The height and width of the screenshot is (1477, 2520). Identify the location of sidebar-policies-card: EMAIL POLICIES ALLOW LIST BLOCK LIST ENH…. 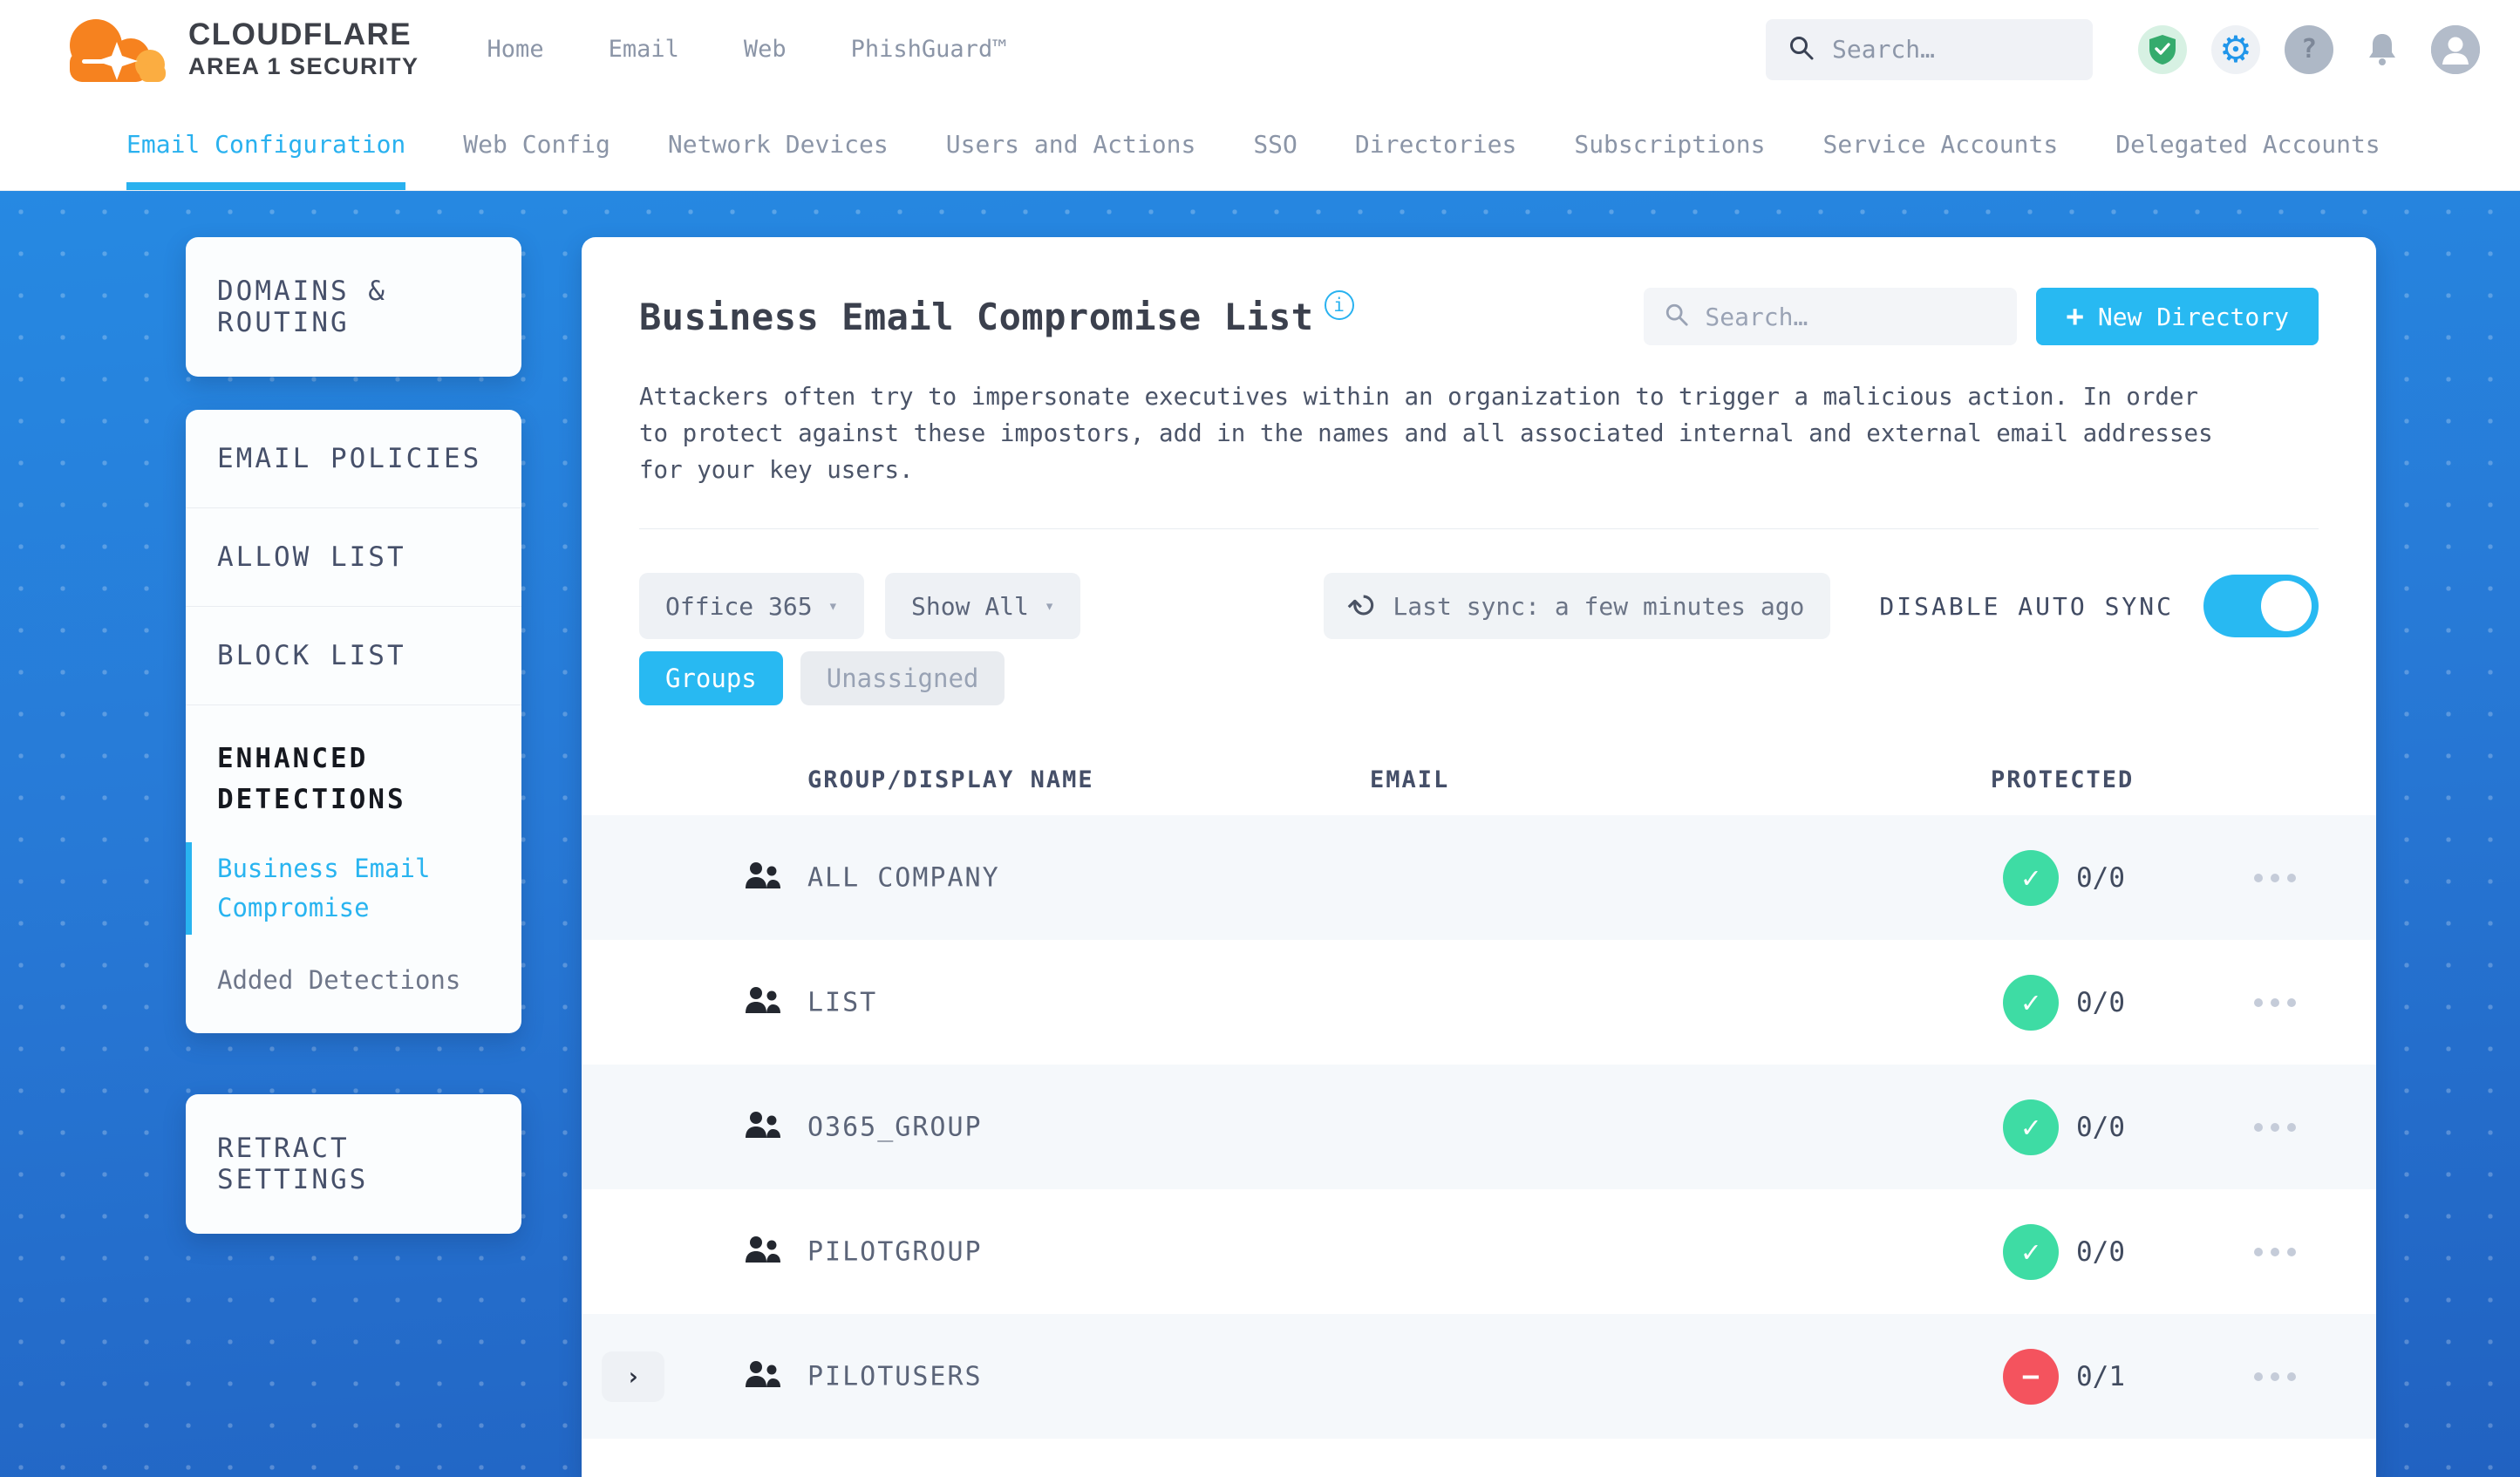
(353, 721).